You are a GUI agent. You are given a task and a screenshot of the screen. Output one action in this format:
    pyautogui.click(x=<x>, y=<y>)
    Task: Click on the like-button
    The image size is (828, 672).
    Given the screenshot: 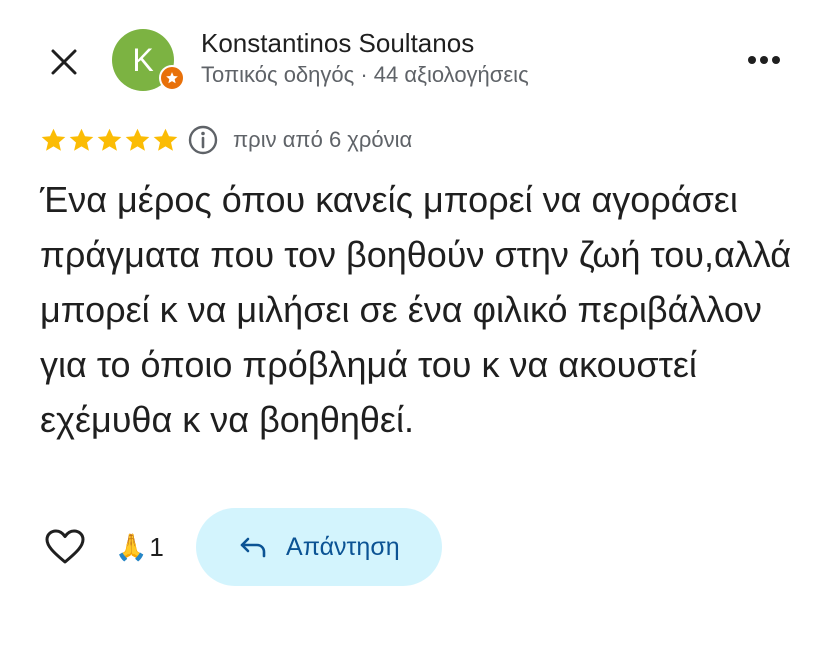 What is the action you would take?
    pyautogui.click(x=65, y=547)
    